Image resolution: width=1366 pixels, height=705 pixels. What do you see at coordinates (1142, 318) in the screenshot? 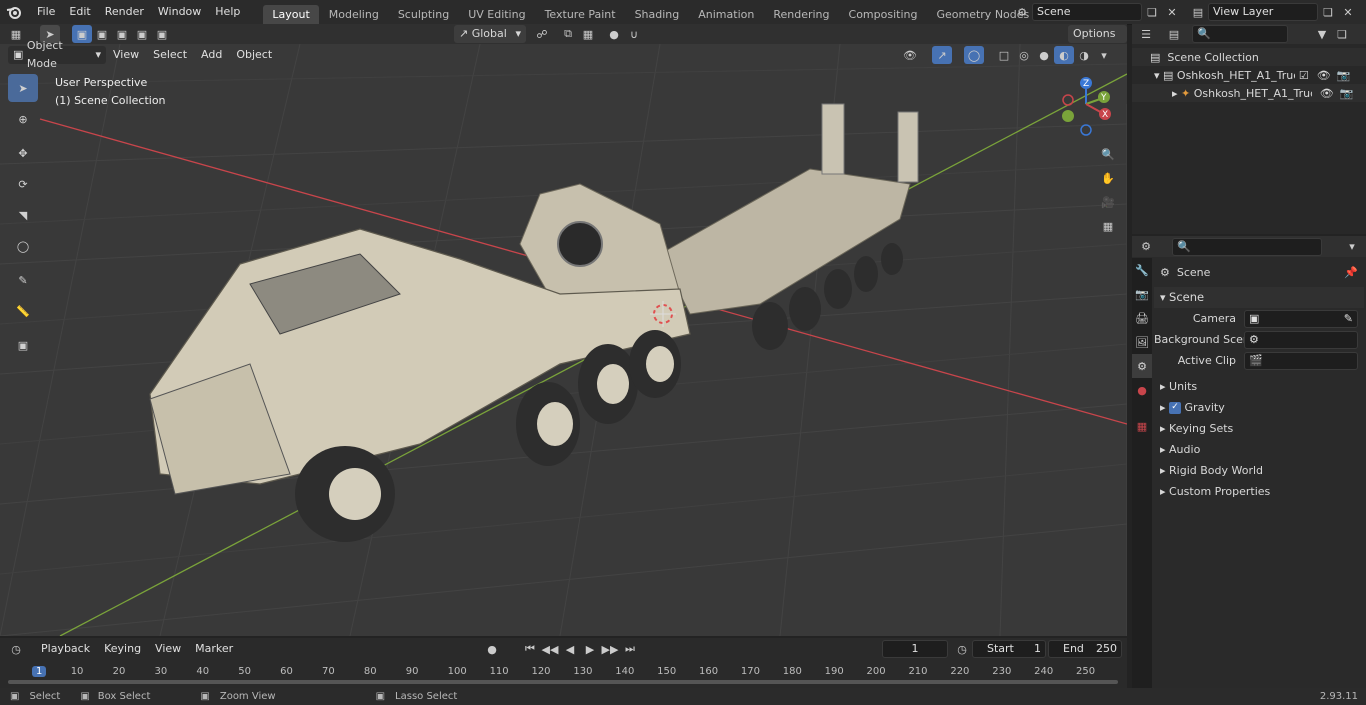
I see `output-tab-icon: 🖨` at bounding box center [1142, 318].